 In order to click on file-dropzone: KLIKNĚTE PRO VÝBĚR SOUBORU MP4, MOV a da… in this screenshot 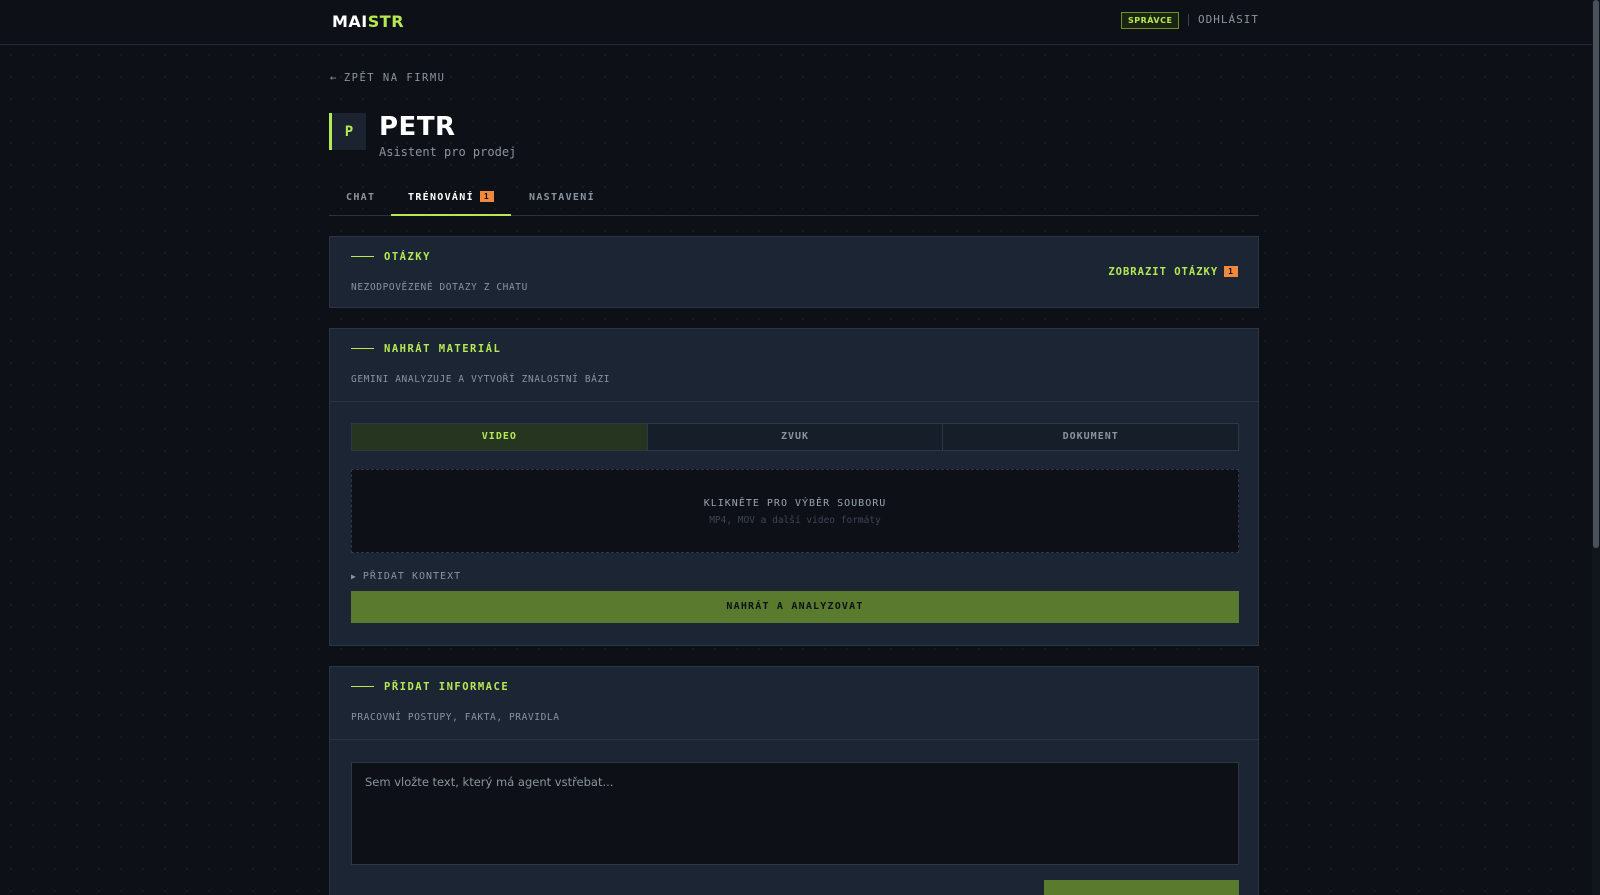, I will do `click(795, 511)`.